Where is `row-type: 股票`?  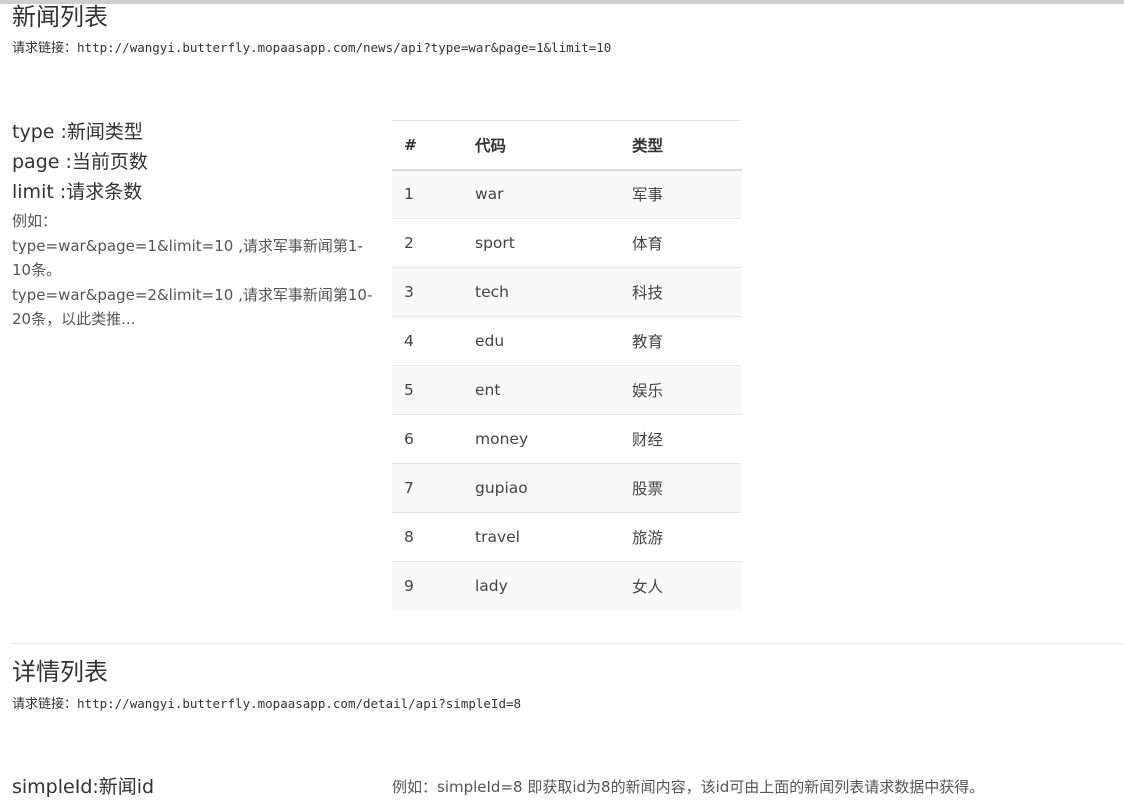
row-type: 股票 is located at coordinates (681, 488).